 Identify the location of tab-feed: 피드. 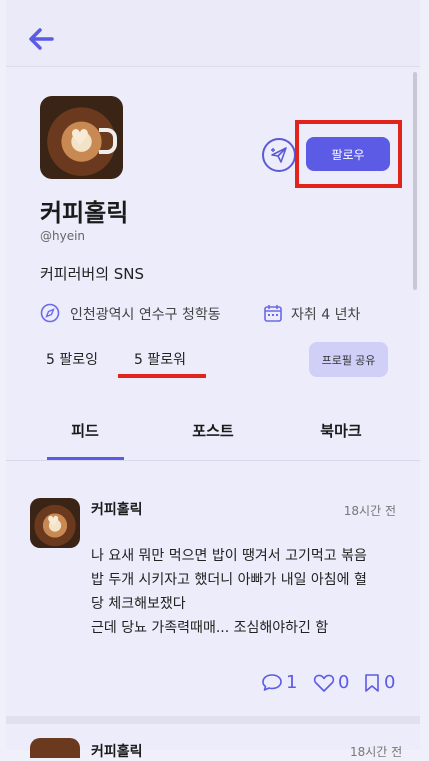
(85, 430).